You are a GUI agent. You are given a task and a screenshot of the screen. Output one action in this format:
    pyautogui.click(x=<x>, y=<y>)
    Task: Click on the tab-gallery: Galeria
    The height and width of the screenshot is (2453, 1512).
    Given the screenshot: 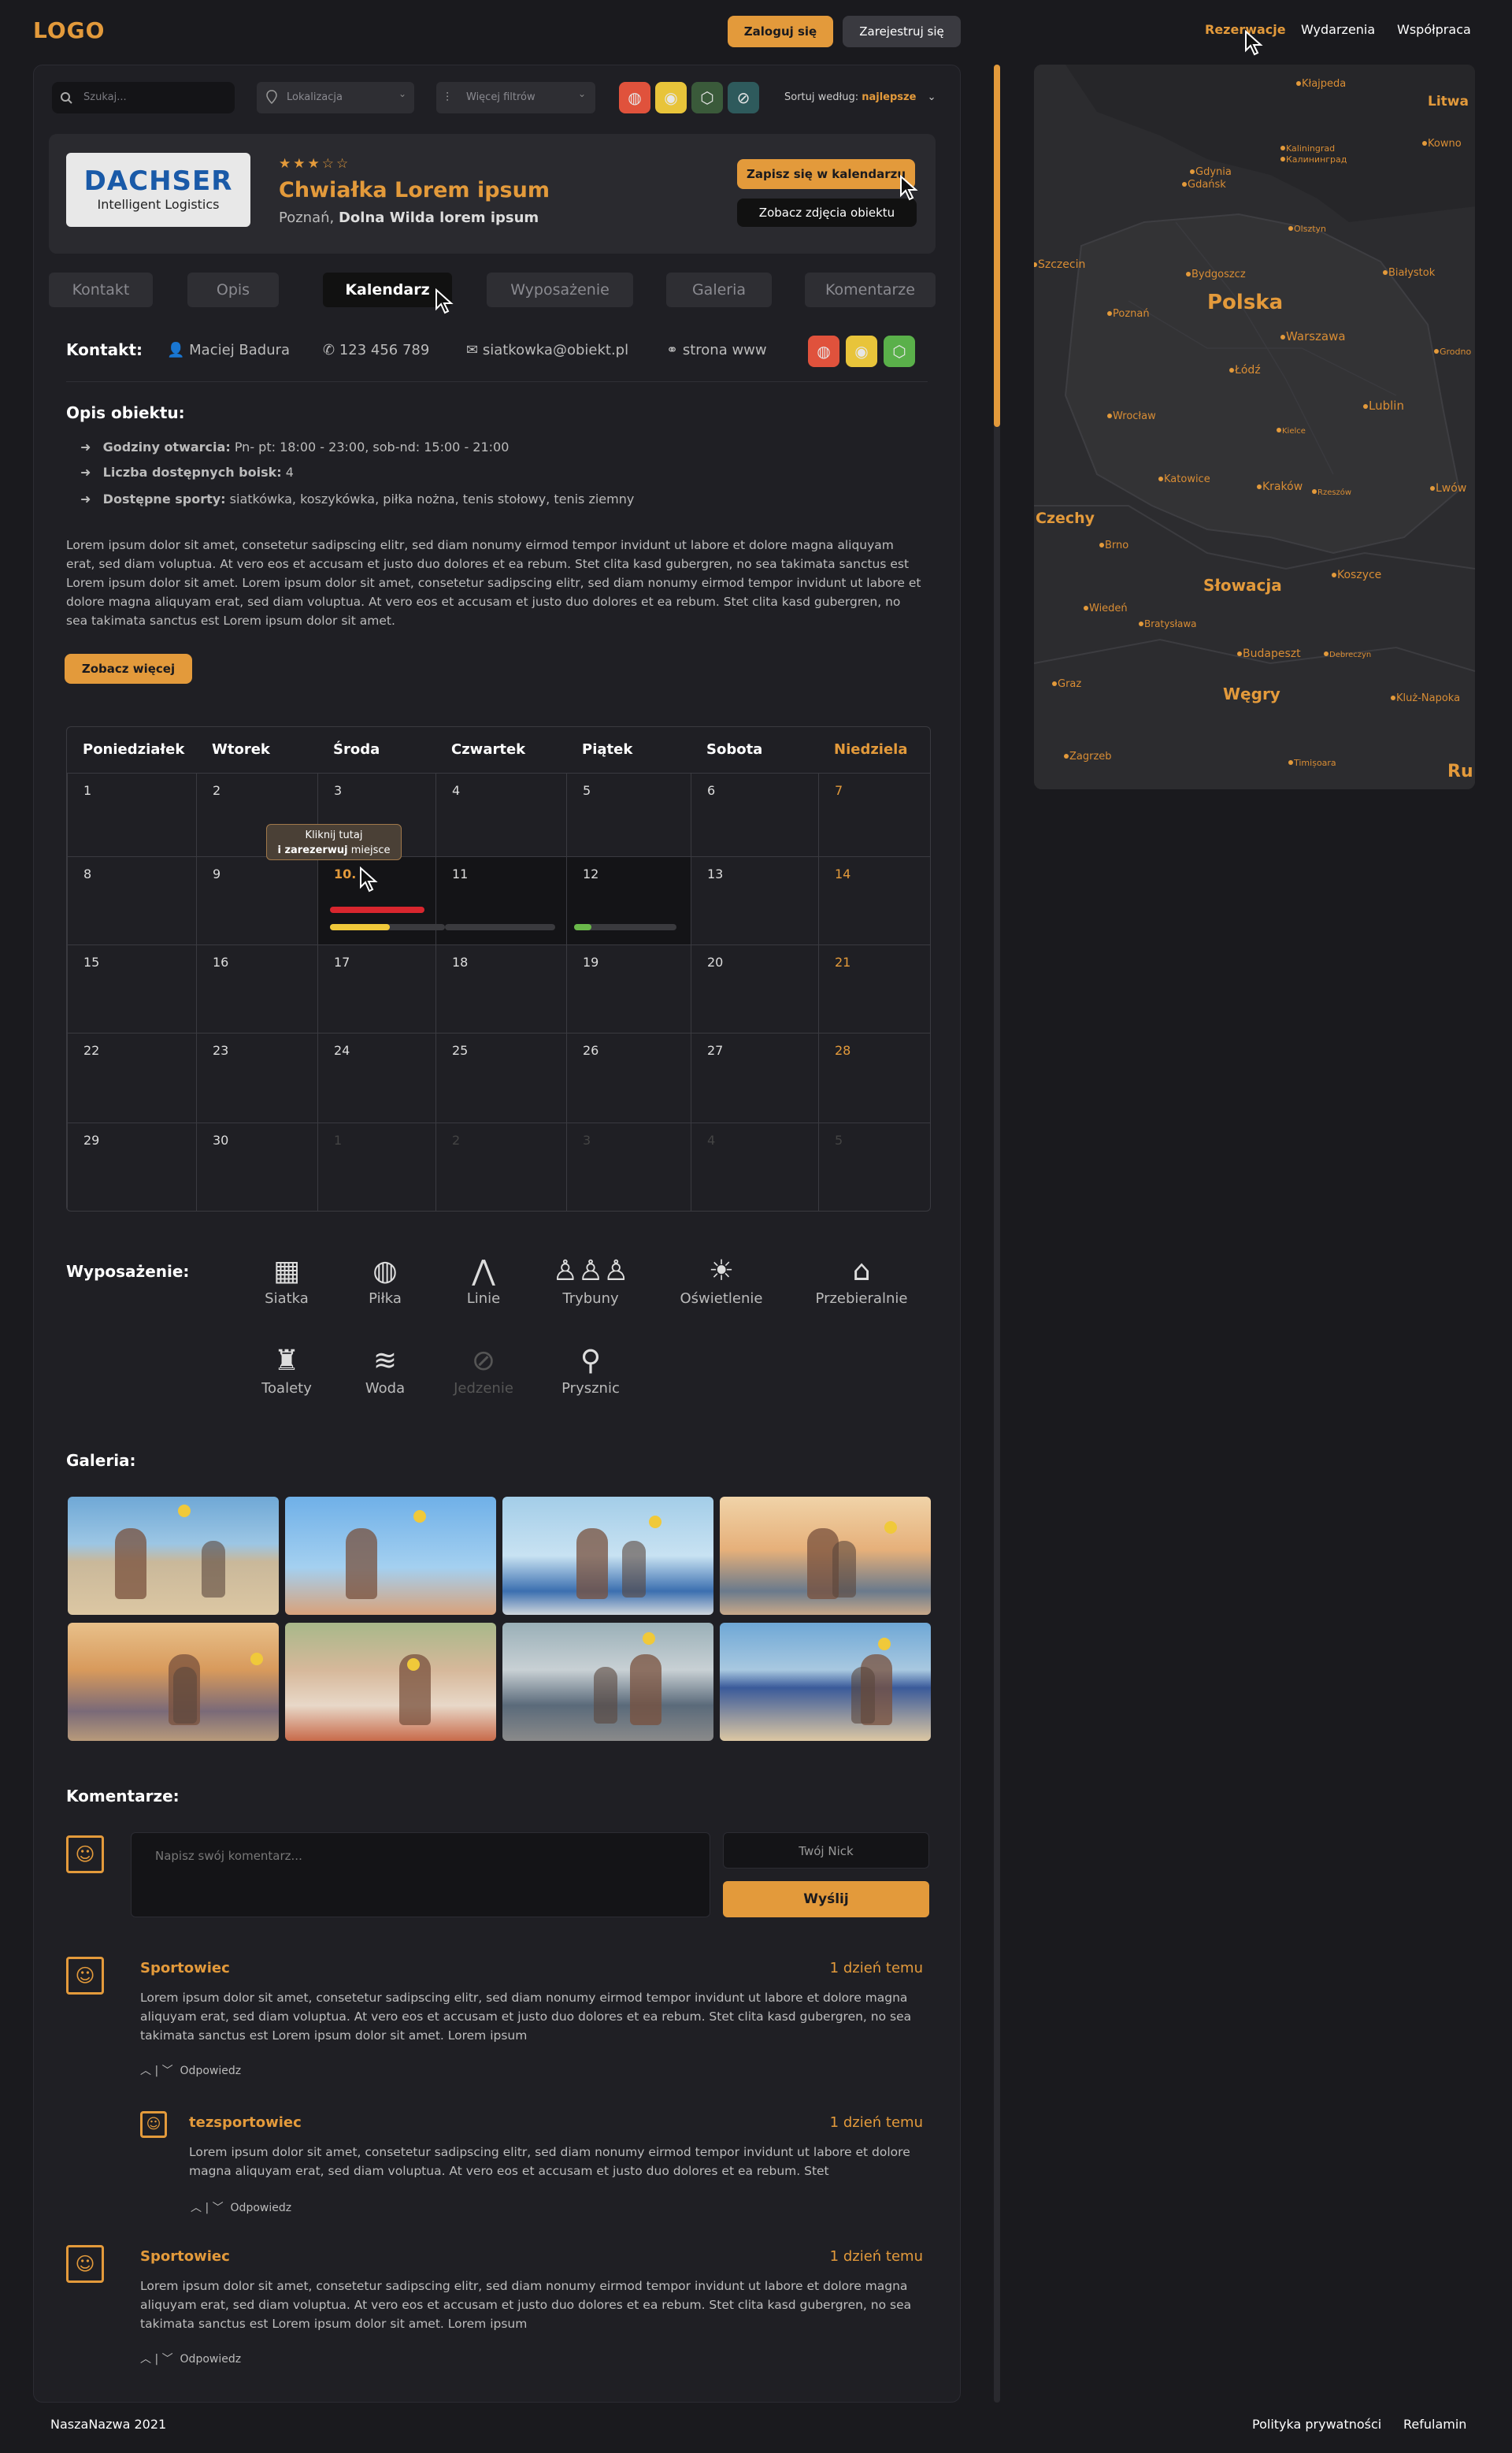 What is the action you would take?
    pyautogui.click(x=719, y=290)
    